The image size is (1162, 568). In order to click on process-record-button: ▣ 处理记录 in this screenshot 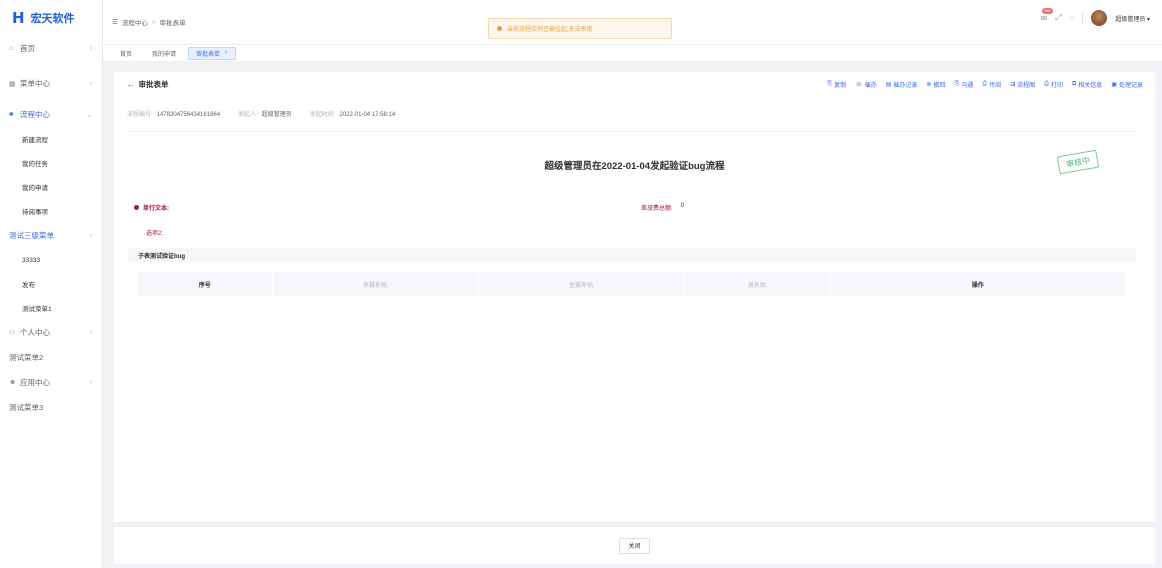, I will do `click(1127, 84)`.